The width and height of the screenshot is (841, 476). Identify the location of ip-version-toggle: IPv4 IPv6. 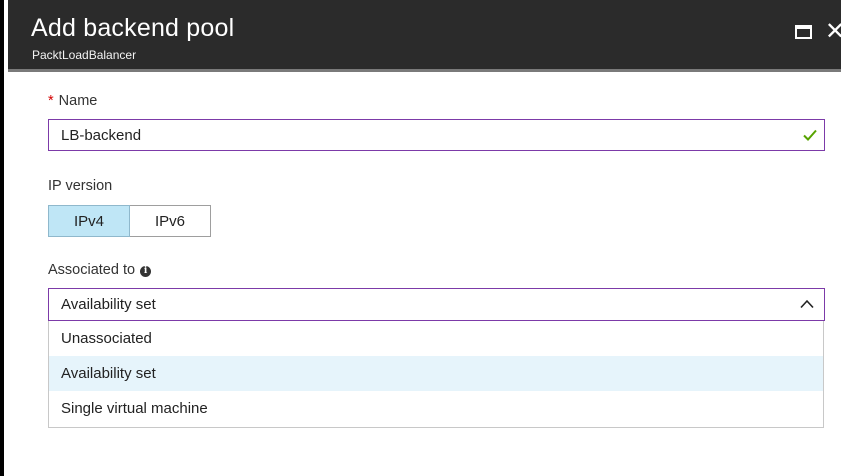
(129, 221).